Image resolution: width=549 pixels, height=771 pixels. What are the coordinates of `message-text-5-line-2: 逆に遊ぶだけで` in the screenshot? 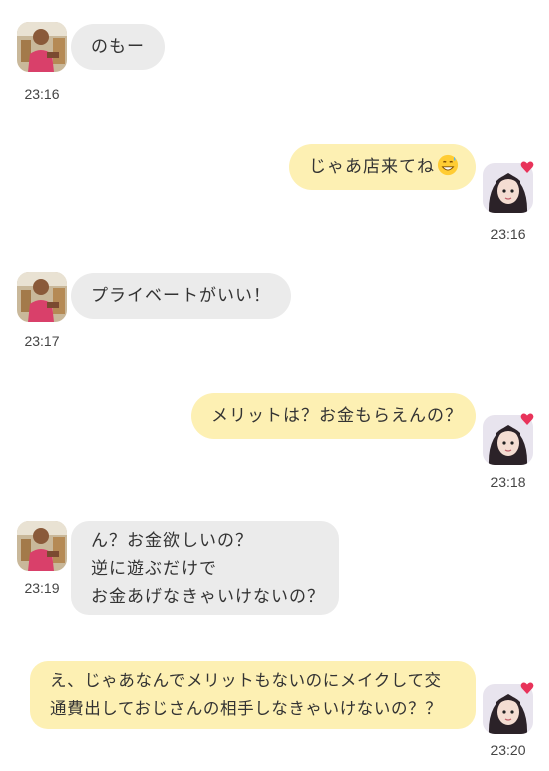 It's located at (154, 569).